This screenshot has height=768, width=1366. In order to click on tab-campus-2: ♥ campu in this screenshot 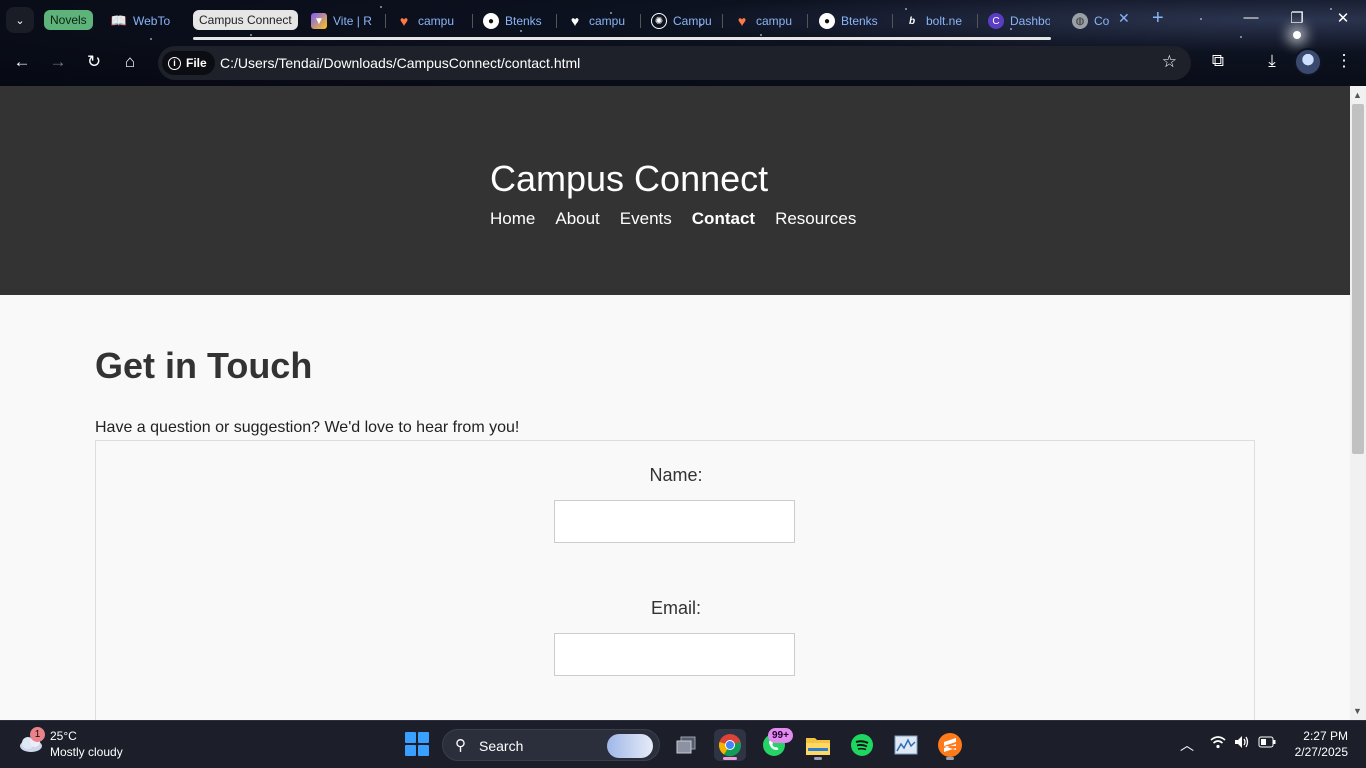, I will do `click(598, 21)`.